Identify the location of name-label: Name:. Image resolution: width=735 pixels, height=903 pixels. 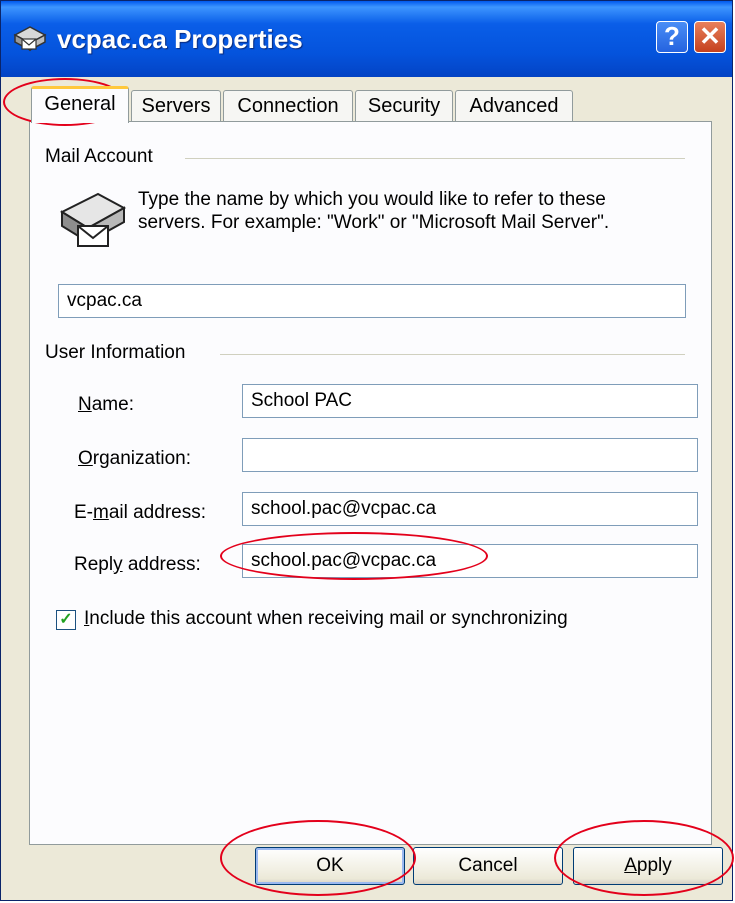
(106, 405).